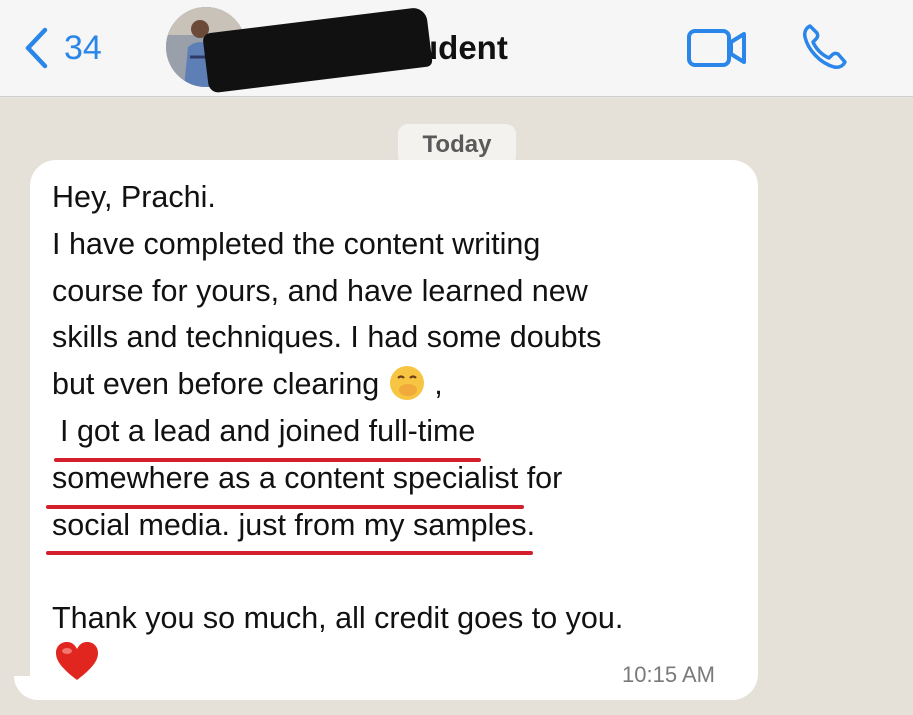 Image resolution: width=913 pixels, height=715 pixels. I want to click on chevron-left-icon, so click(36, 48).